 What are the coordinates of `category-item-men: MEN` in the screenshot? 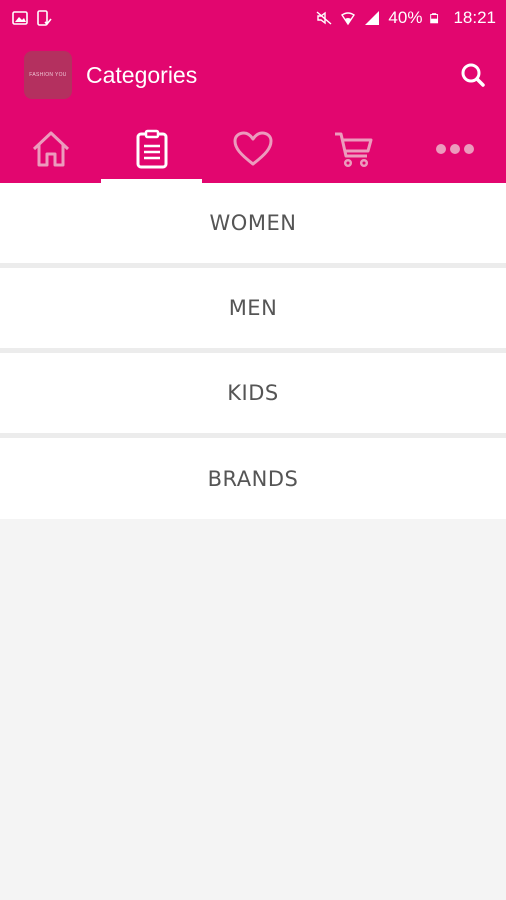 It's located at (253, 310).